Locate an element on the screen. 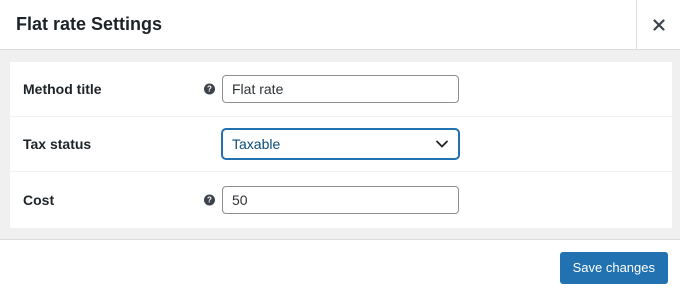  tax-status-select: Taxable is located at coordinates (340, 144).